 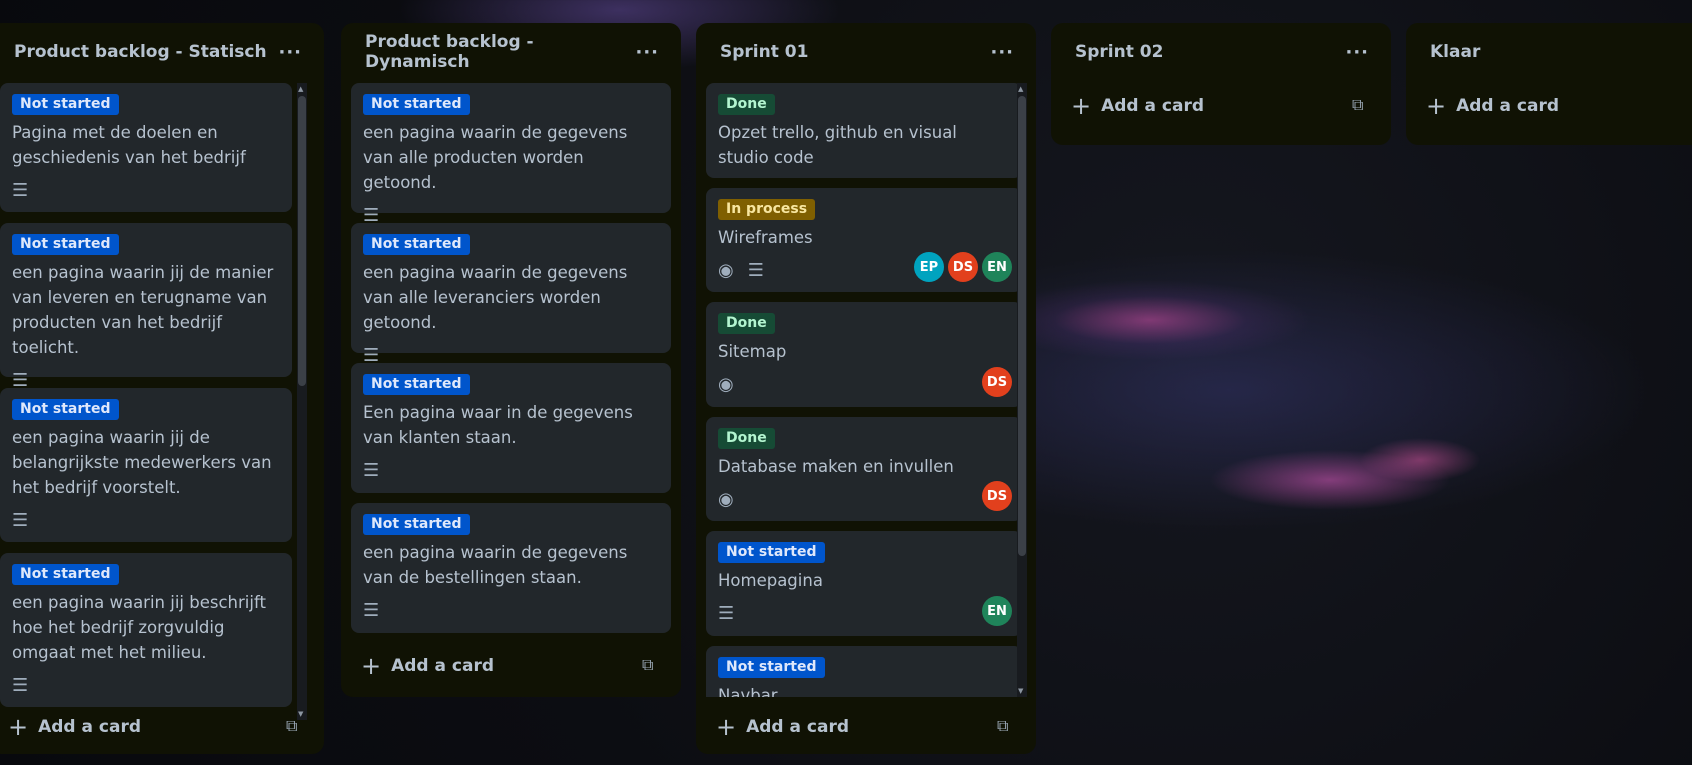 I want to click on card-title: Homepagina, so click(x=770, y=580).